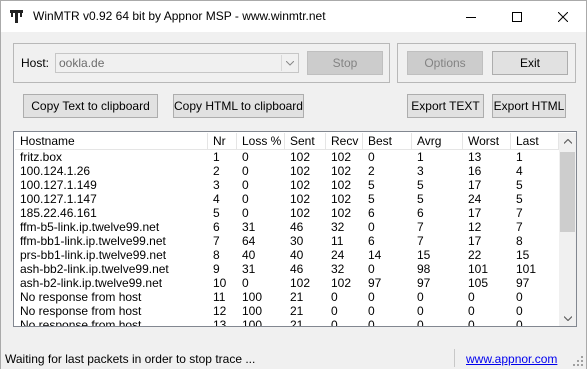 This screenshot has height=369, width=587. What do you see at coordinates (220, 283) in the screenshot?
I see `cell-nr: 10` at bounding box center [220, 283].